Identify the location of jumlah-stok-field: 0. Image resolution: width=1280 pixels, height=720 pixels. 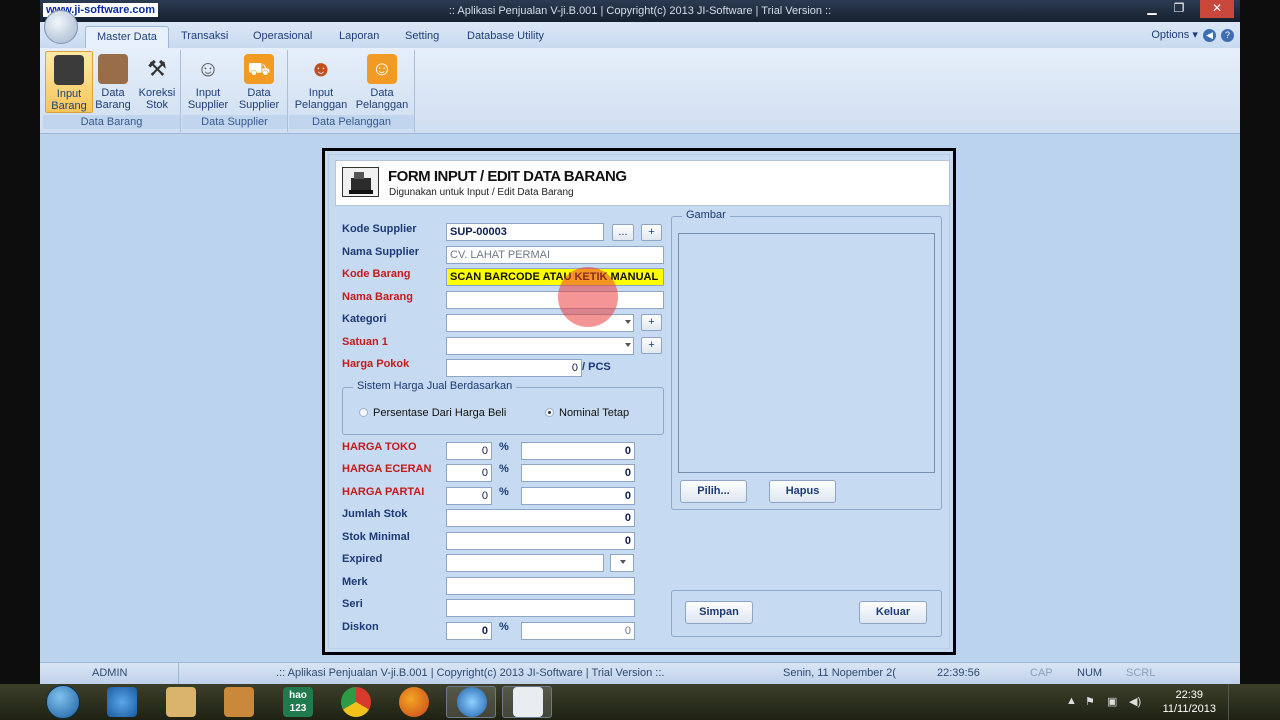
(540, 518).